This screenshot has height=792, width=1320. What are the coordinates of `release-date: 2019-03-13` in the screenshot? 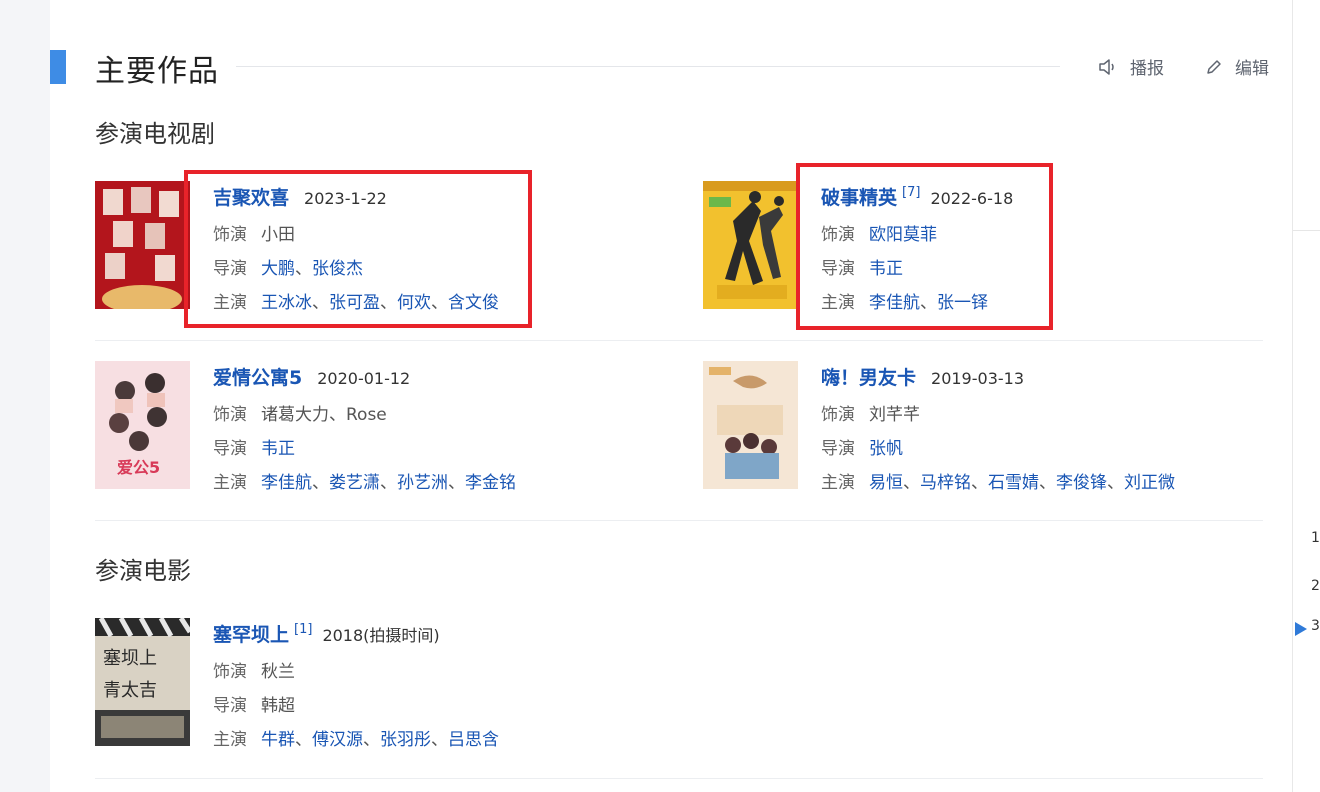 It's located at (977, 378).